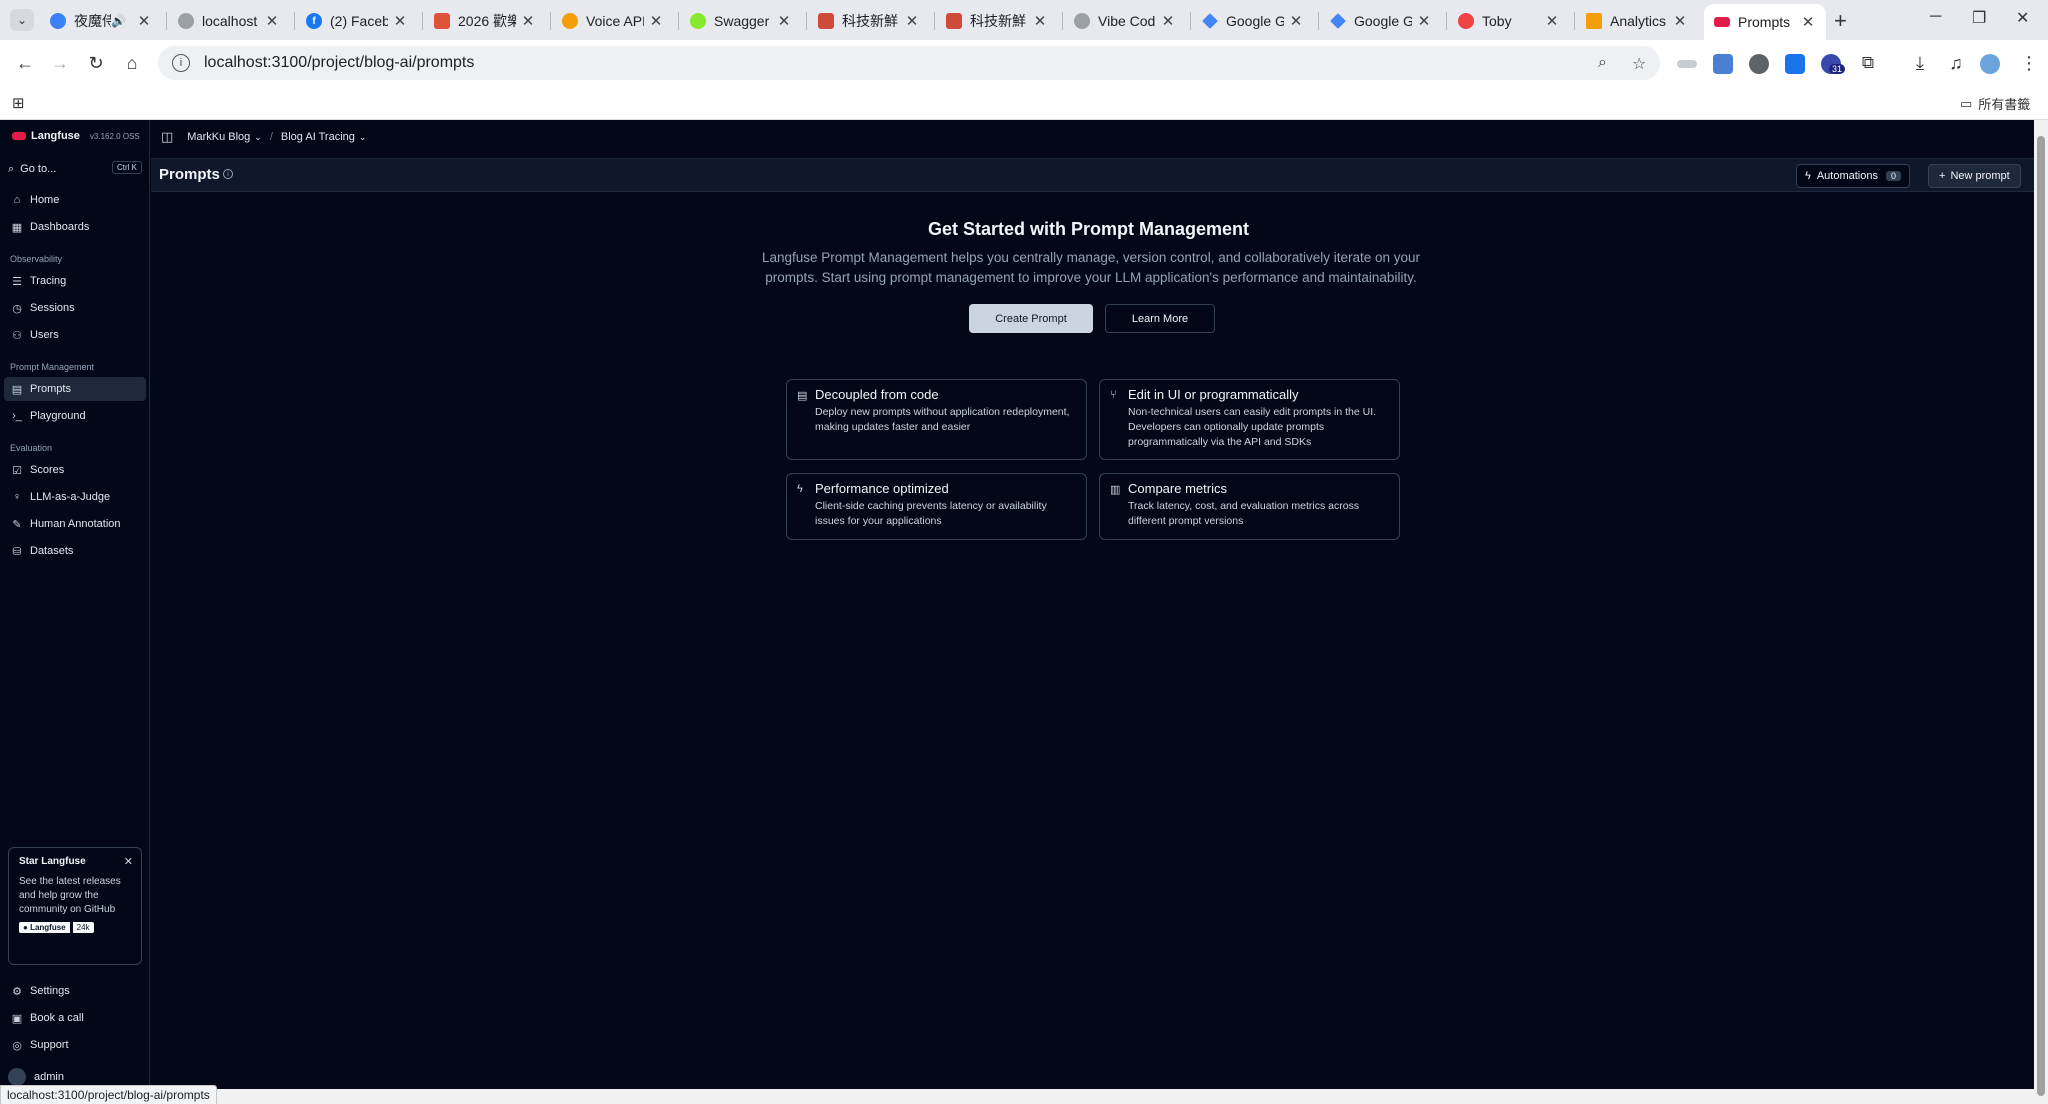 This screenshot has height=1104, width=2048. I want to click on sidebar-item-sessions: ◷ Sessions, so click(75, 308).